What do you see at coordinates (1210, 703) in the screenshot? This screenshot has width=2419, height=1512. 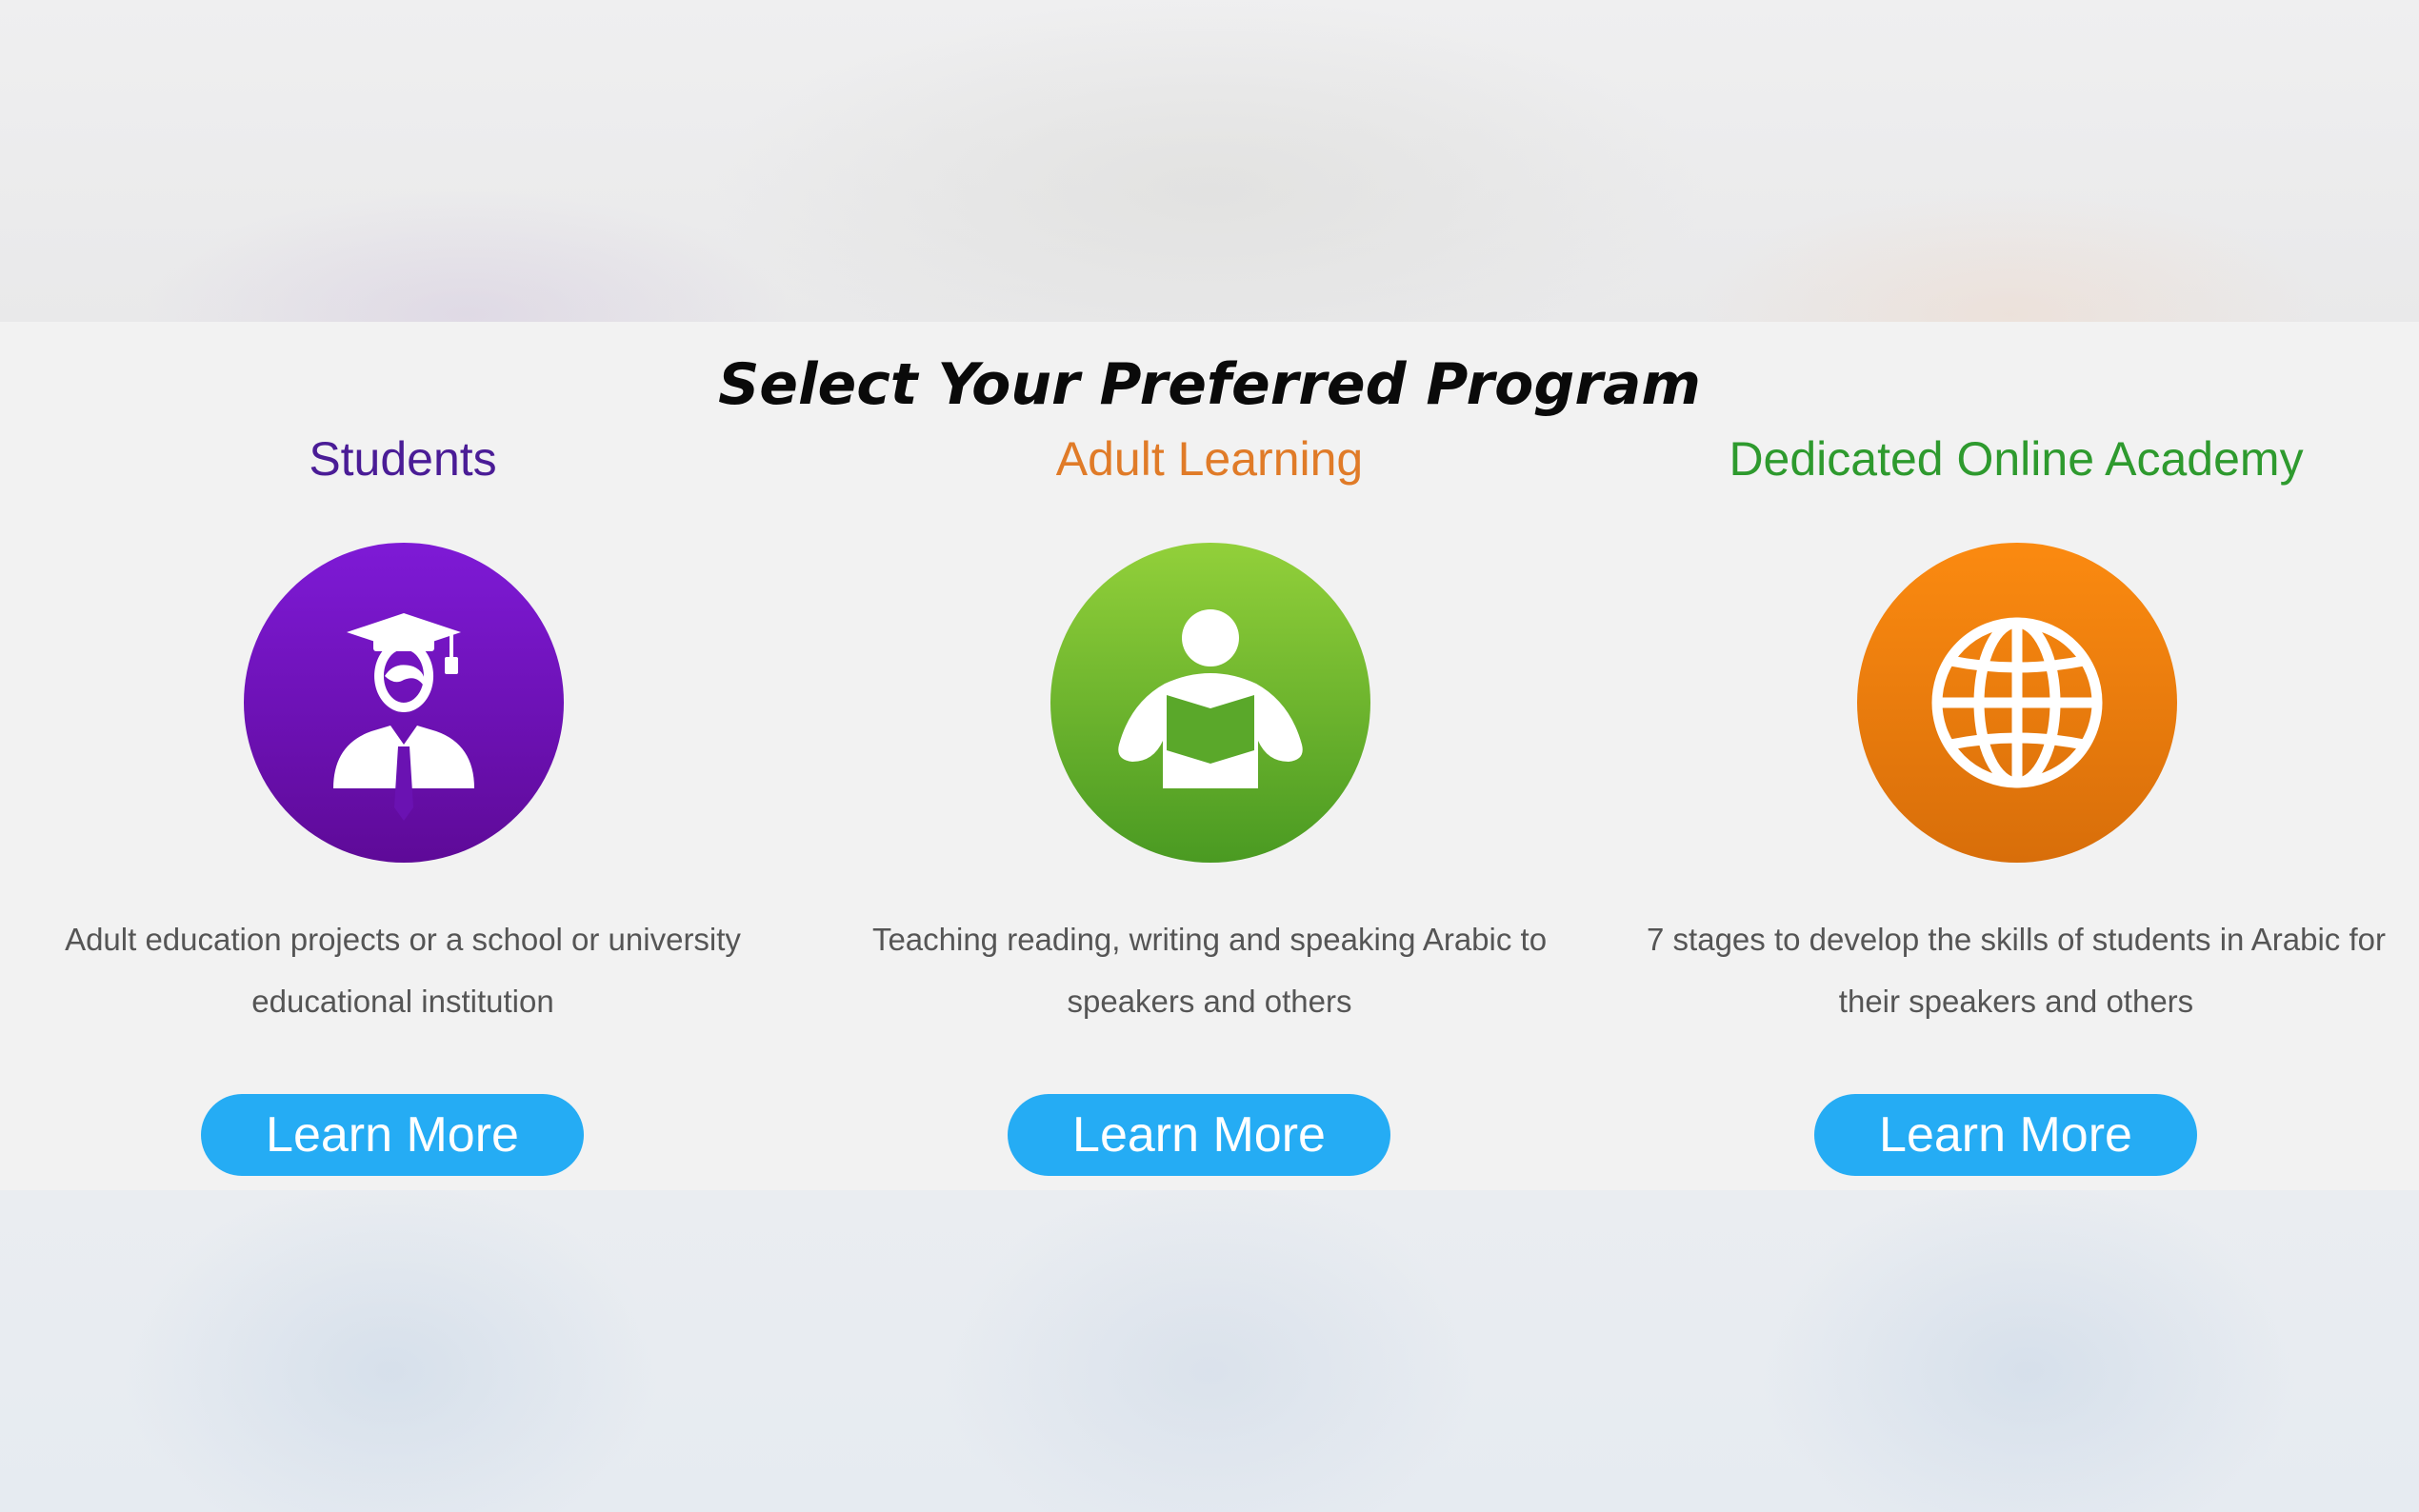 I see `reading-person-icon` at bounding box center [1210, 703].